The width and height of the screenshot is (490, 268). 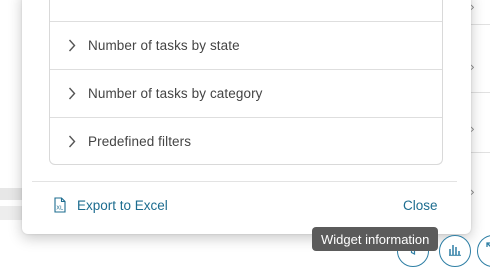 I want to click on close-label: Close, so click(x=420, y=205).